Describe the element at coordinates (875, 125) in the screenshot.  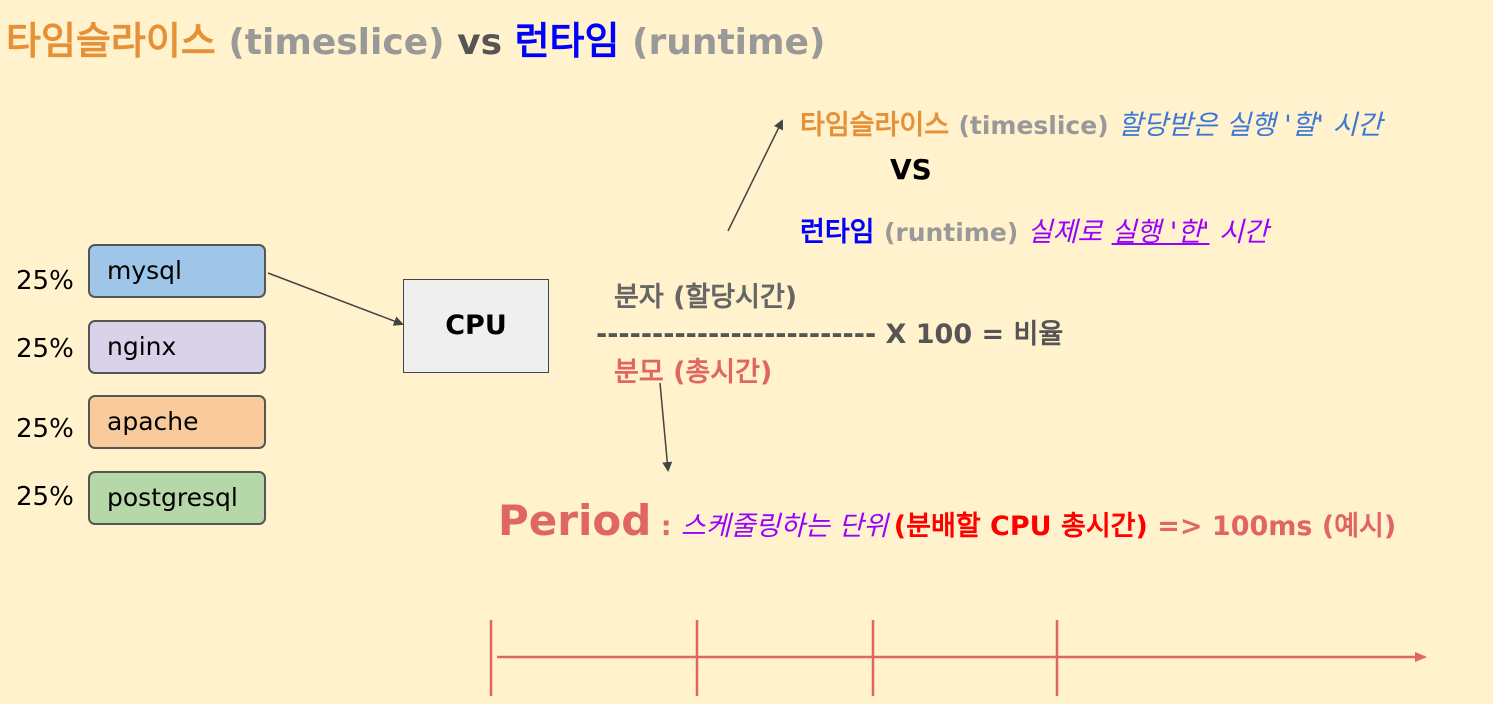
I see `def-timeslice-ko: 타임슬라이스` at that location.